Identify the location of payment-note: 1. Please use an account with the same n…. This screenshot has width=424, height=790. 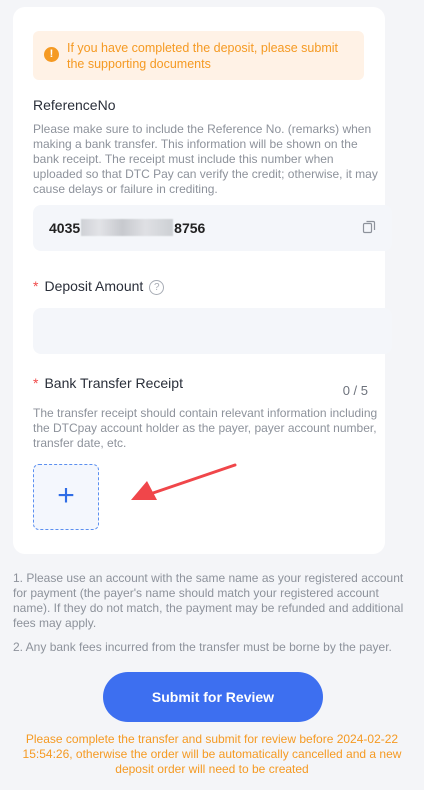
(208, 600).